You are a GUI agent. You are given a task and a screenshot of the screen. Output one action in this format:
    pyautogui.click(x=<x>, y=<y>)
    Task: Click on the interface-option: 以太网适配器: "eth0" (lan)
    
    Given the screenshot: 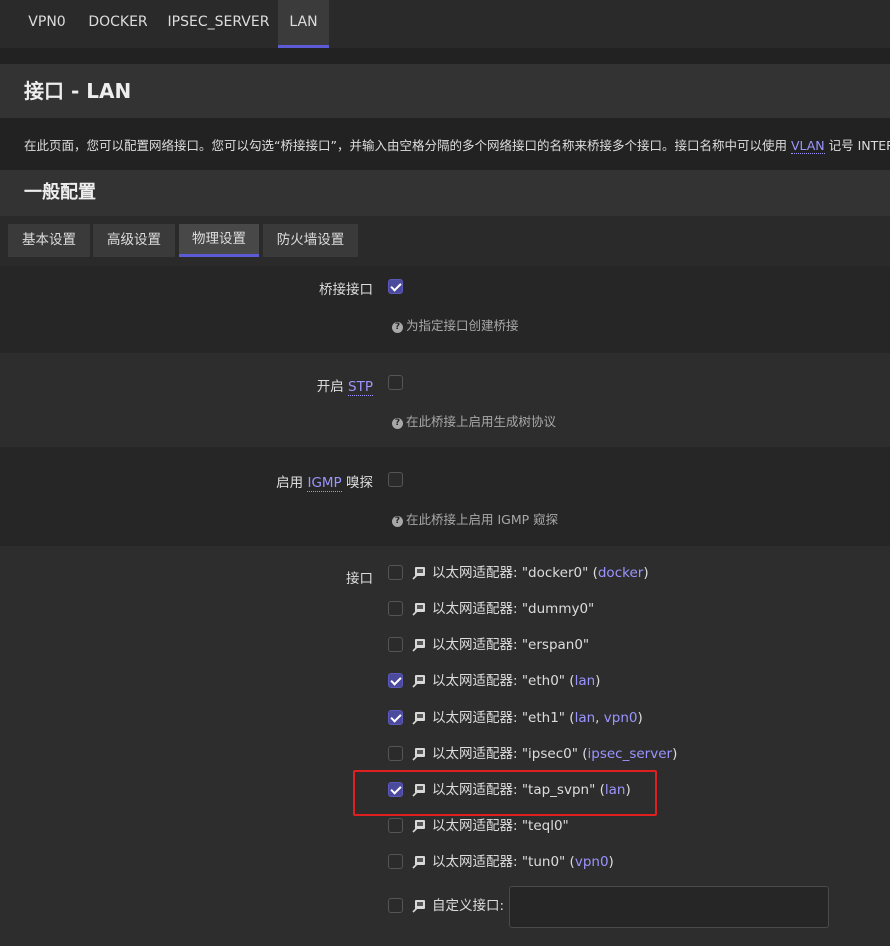 What is the action you would take?
    pyautogui.click(x=445, y=681)
    